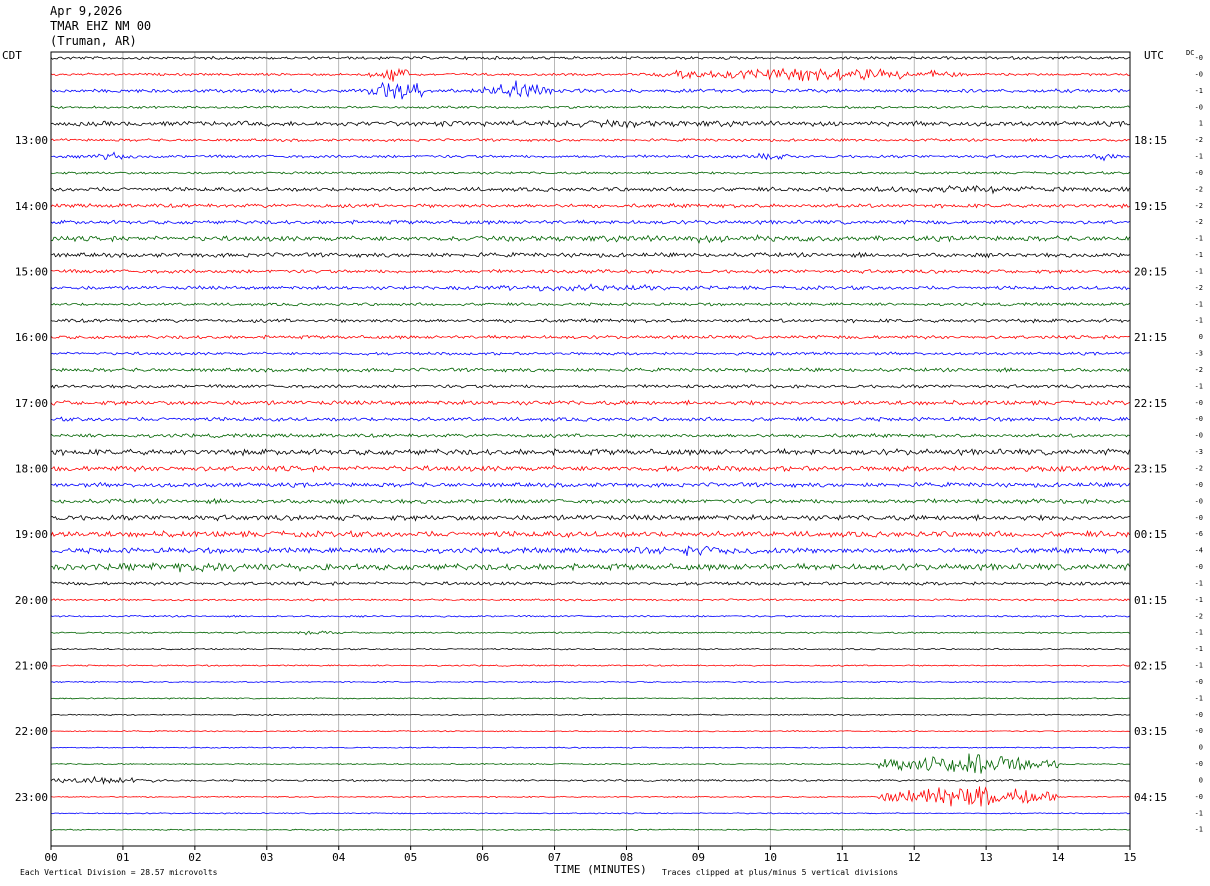 The height and width of the screenshot is (886, 1210). Describe the element at coordinates (31, 666) in the screenshot. I see `cdt-label: 21:00` at that location.